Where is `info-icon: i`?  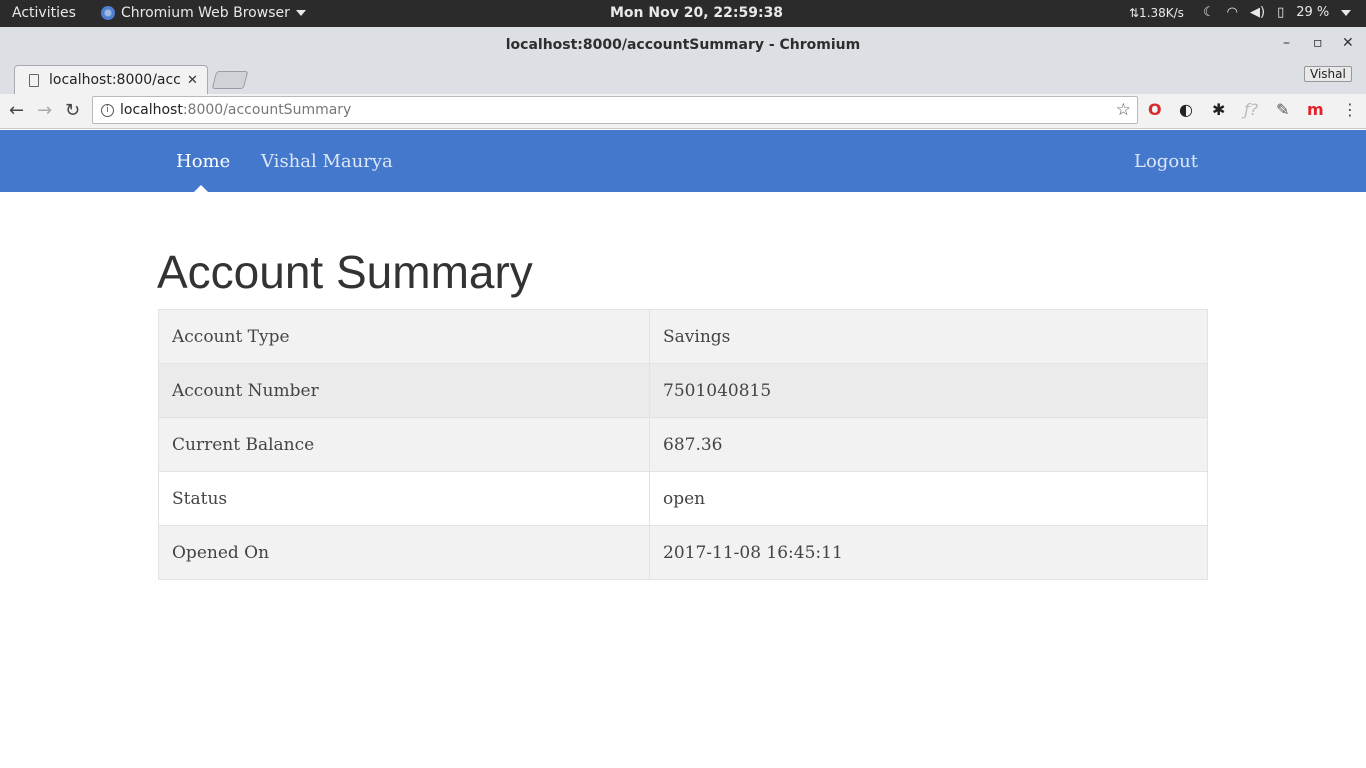
info-icon: i is located at coordinates (107, 110).